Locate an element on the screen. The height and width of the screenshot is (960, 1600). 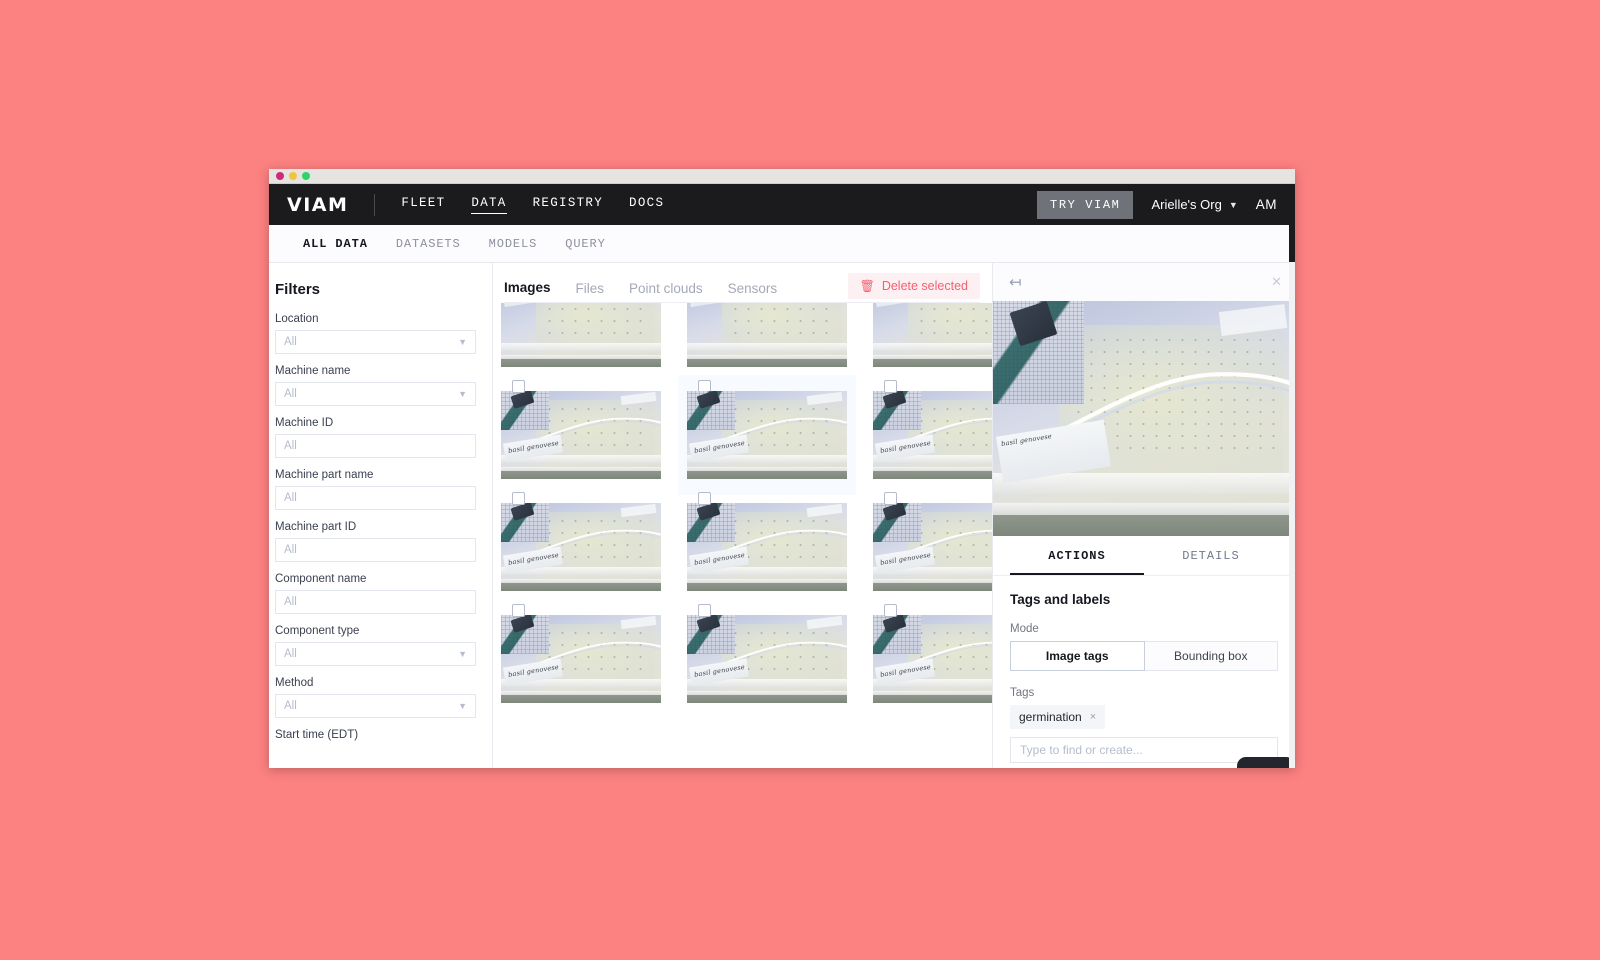
org-name-label: Arielle's Org is located at coordinates (1186, 204).